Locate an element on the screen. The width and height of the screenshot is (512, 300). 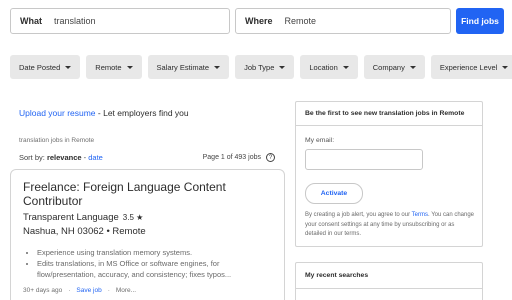
page-count: Page 1 of 493 jobs is located at coordinates (231, 157).